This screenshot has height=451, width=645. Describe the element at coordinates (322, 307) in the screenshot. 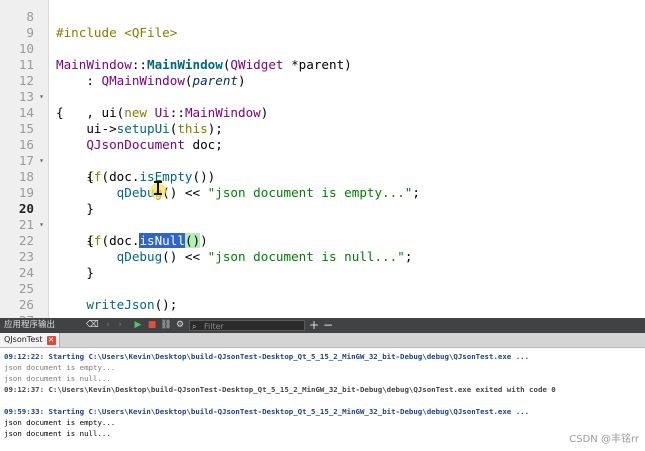

I see `code-line: 27 }` at that location.